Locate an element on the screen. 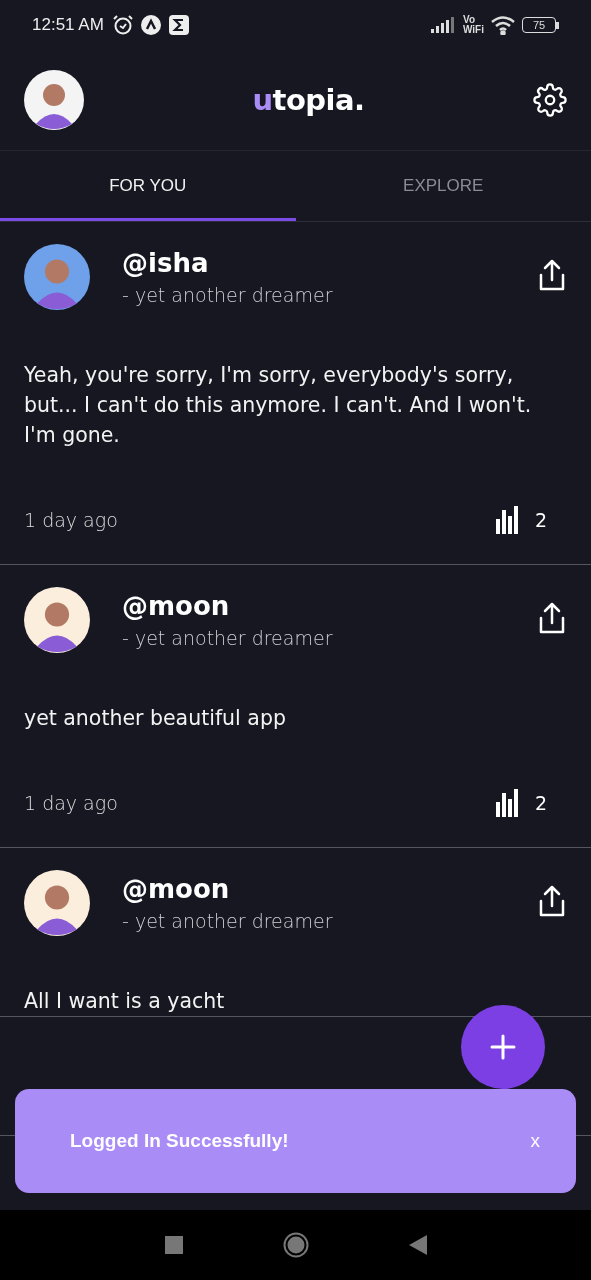 This screenshot has width=591, height=1280. post-text: All I want is a yacht is located at coordinates (125, 1001).